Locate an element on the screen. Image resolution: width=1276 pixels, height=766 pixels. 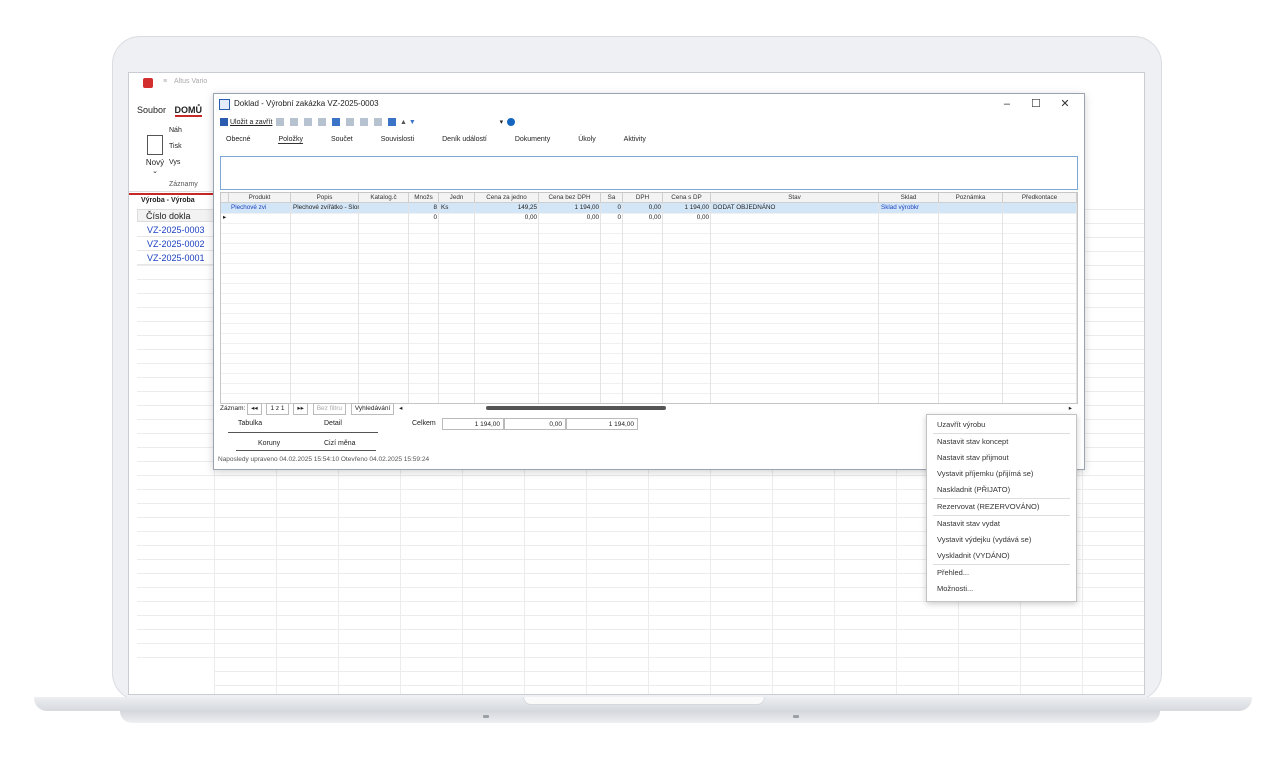
column-header-unit-price: Cena za jedno is located at coordinates (507, 198).